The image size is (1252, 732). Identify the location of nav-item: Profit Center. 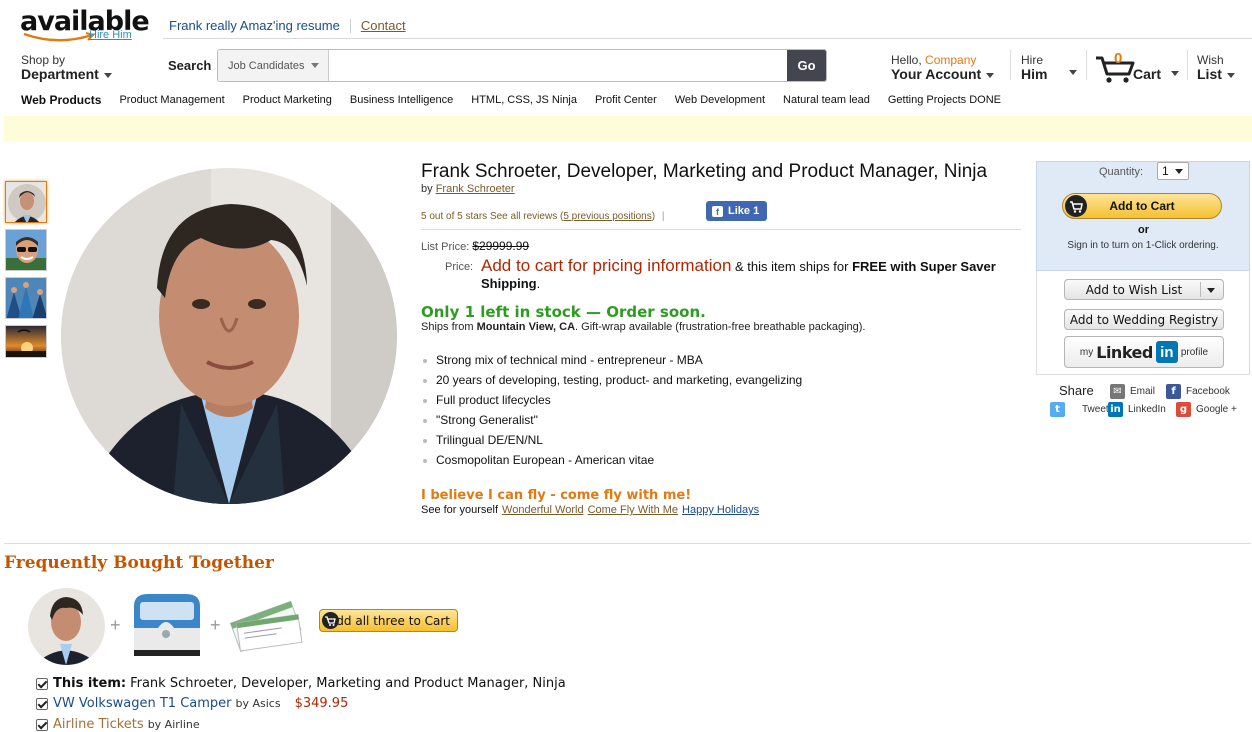
(626, 100).